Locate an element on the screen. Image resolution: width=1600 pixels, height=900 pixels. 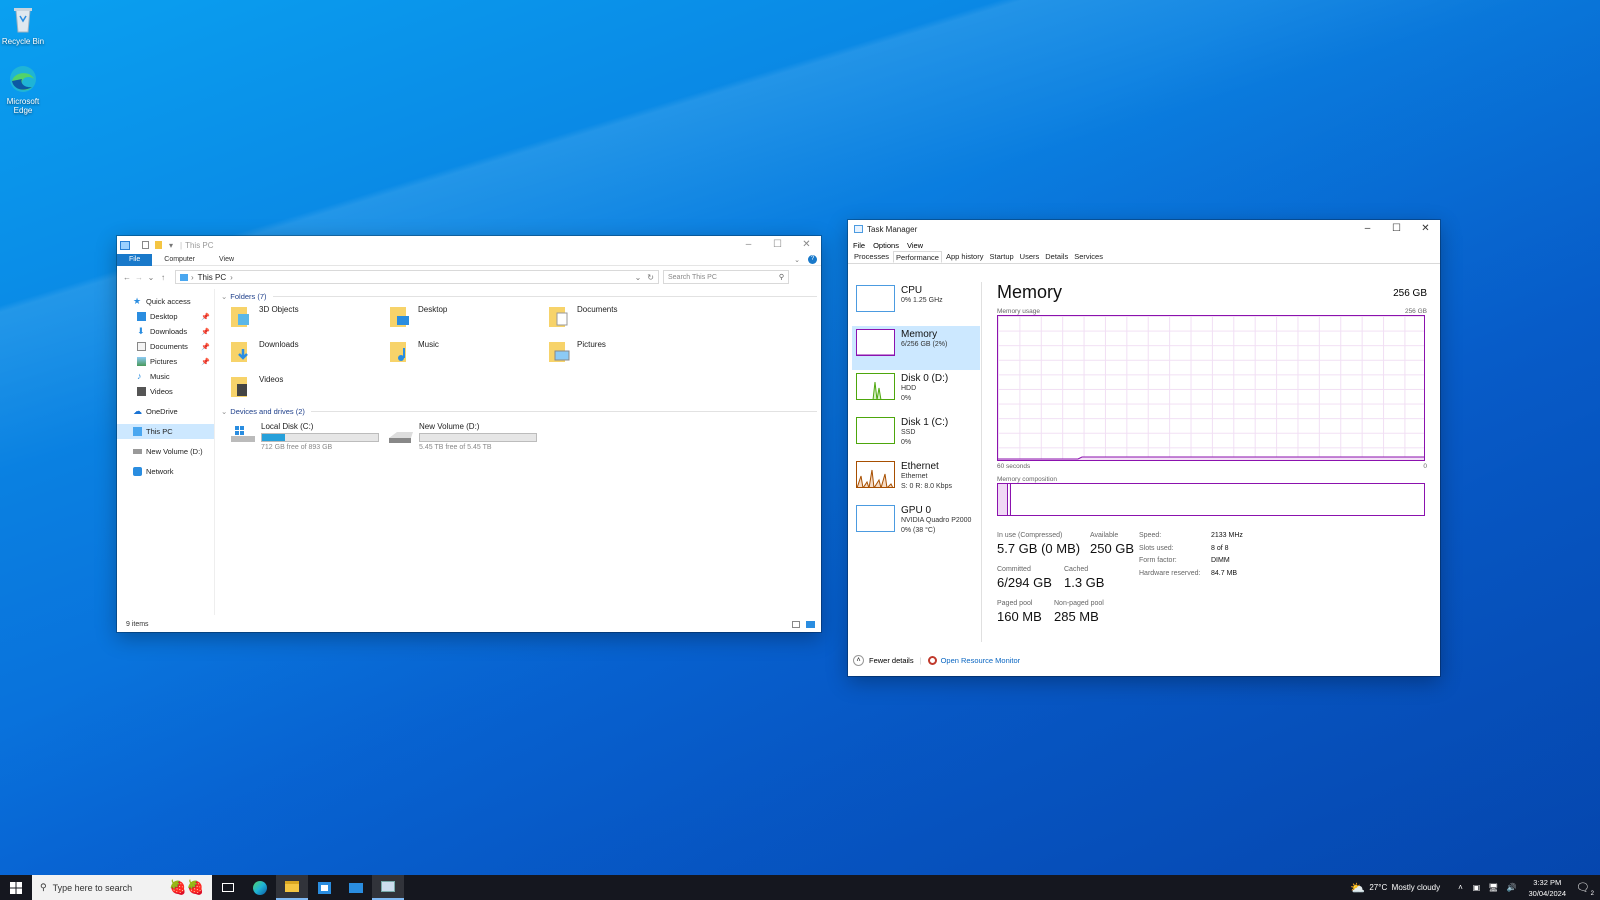
volume-icon: 🔊 is located at coordinates (1512, 887).